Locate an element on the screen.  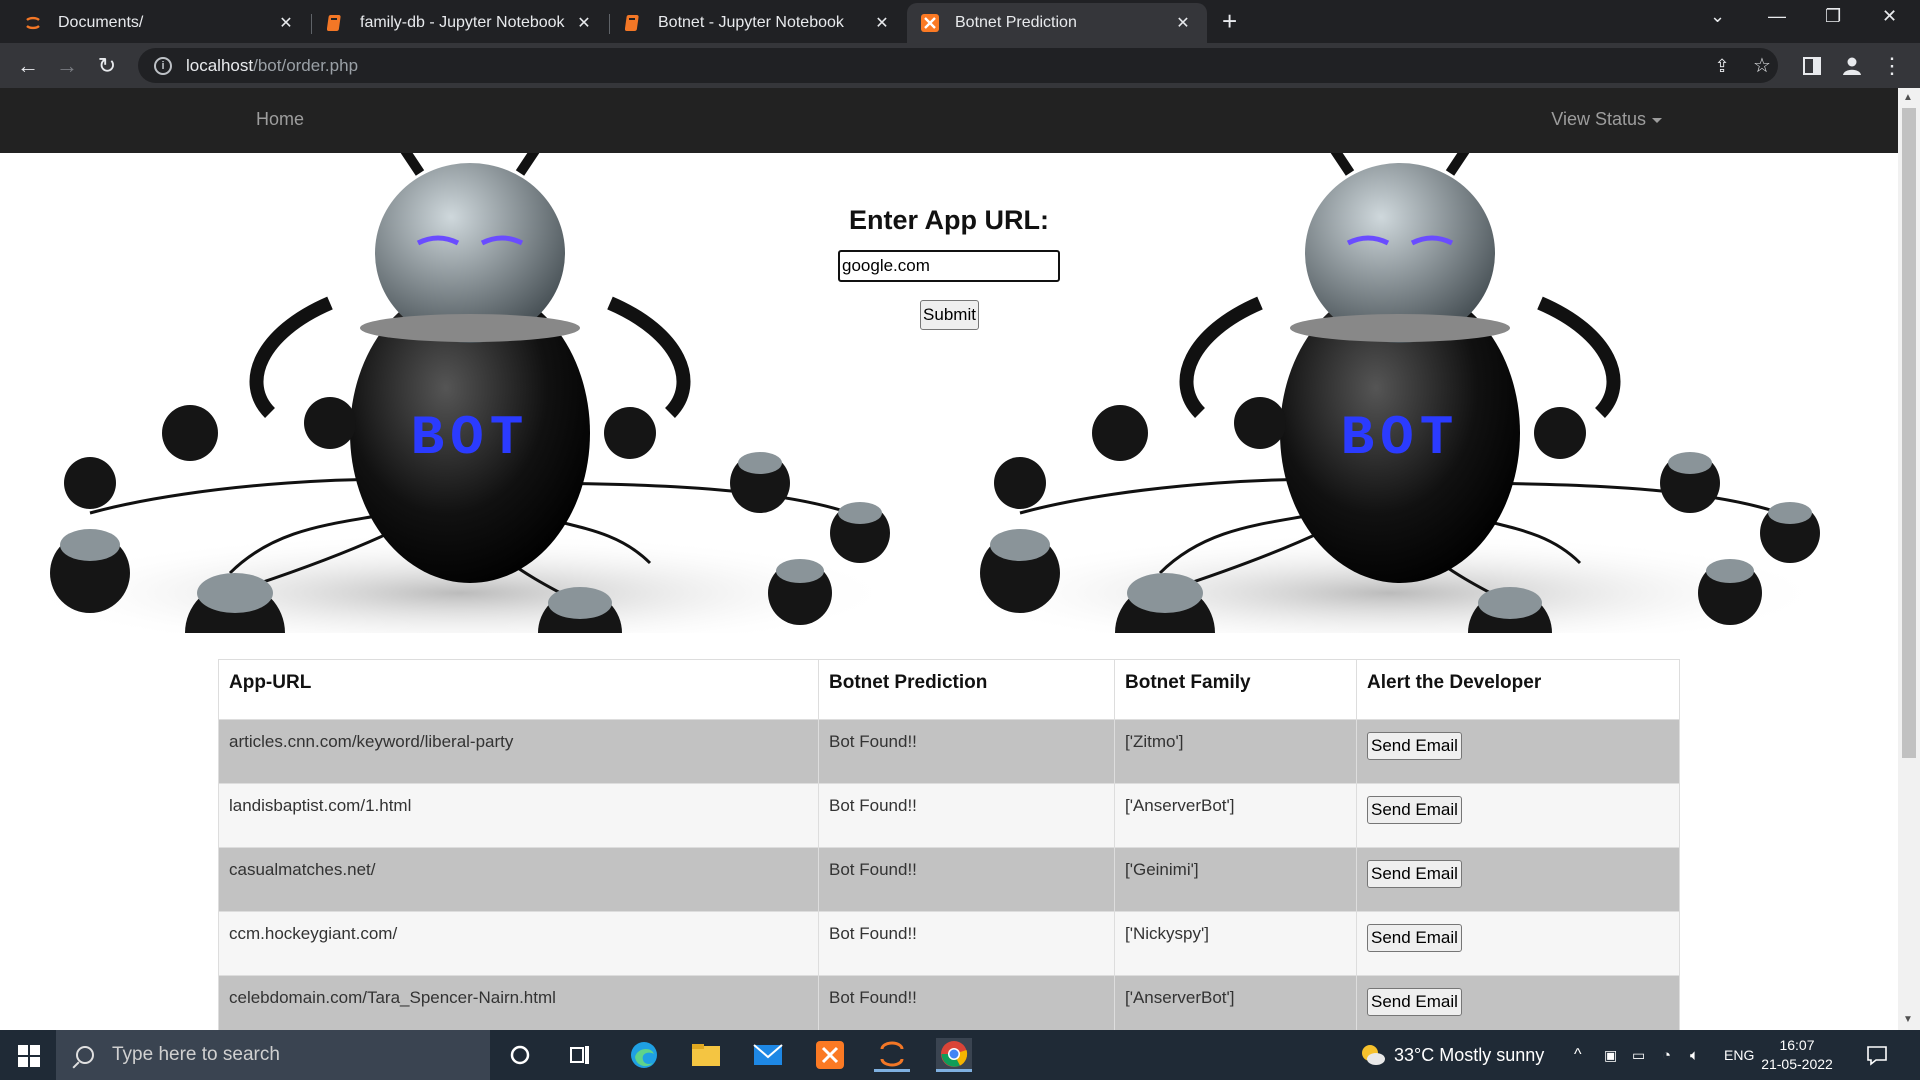
new-tab-button: + is located at coordinates (1229, 21).